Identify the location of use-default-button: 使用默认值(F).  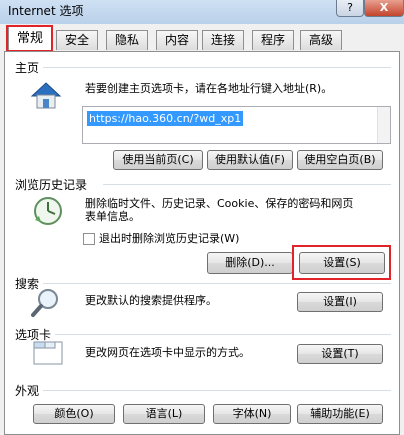
(250, 160).